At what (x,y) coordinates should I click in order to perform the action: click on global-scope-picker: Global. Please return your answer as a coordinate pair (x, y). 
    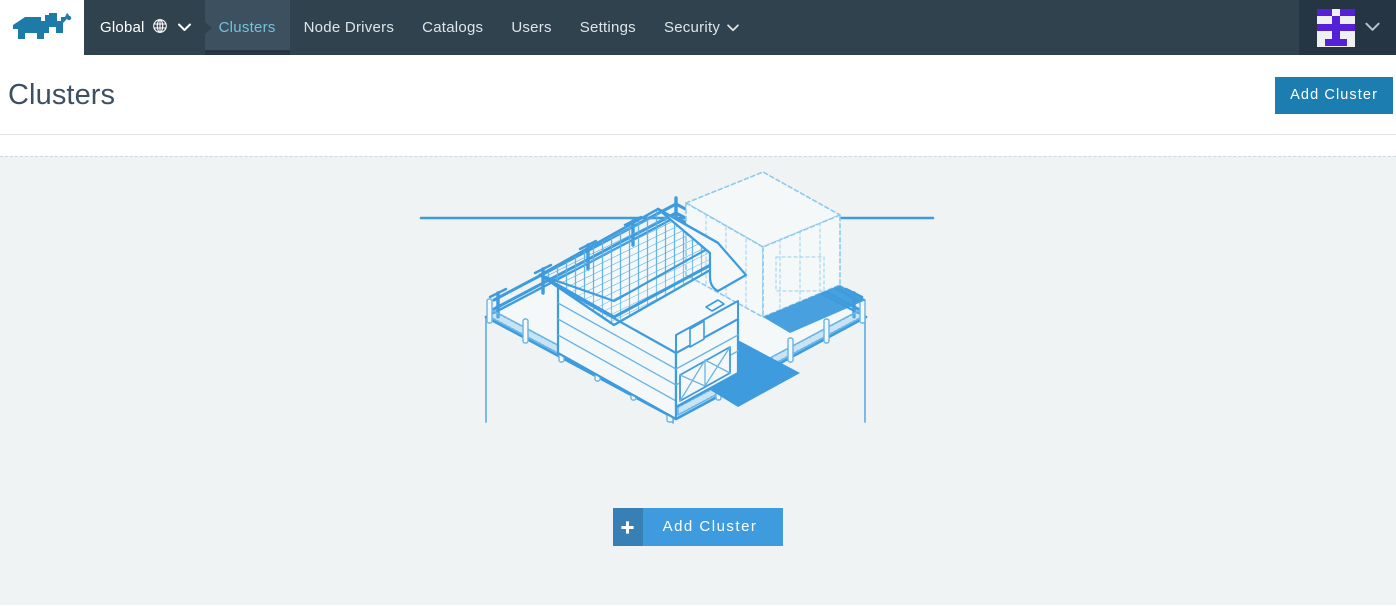
    Looking at the image, I should click on (144, 27).